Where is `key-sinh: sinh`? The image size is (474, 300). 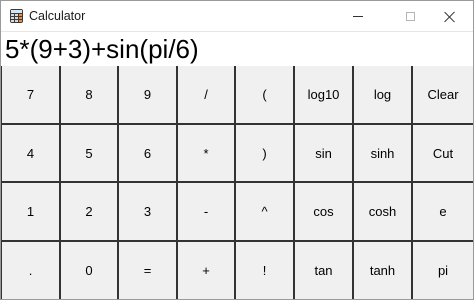 key-sinh: sinh is located at coordinates (383, 154).